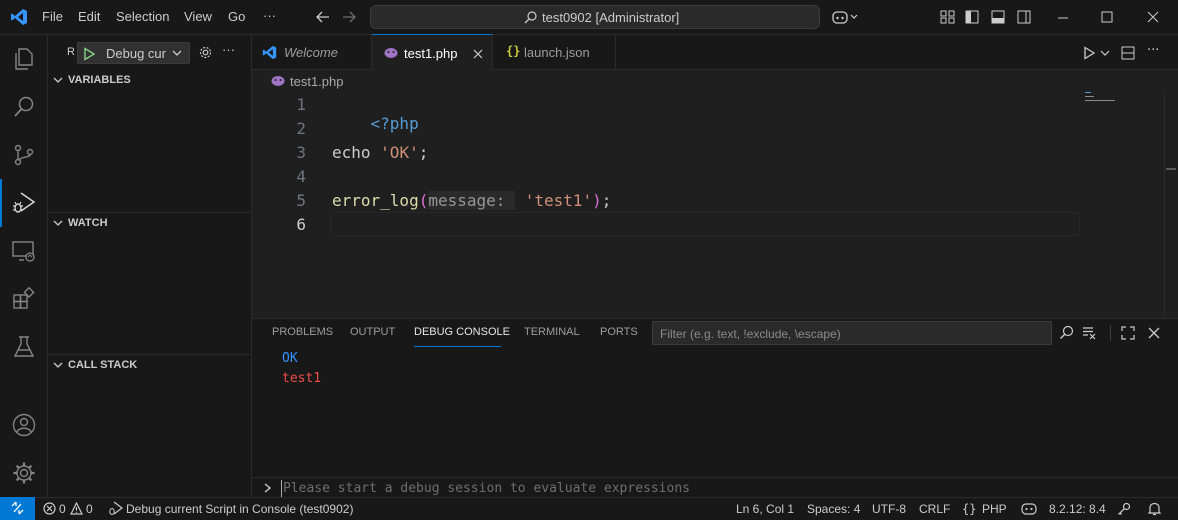  I want to click on editor-more-actions: ···, so click(1153, 50).